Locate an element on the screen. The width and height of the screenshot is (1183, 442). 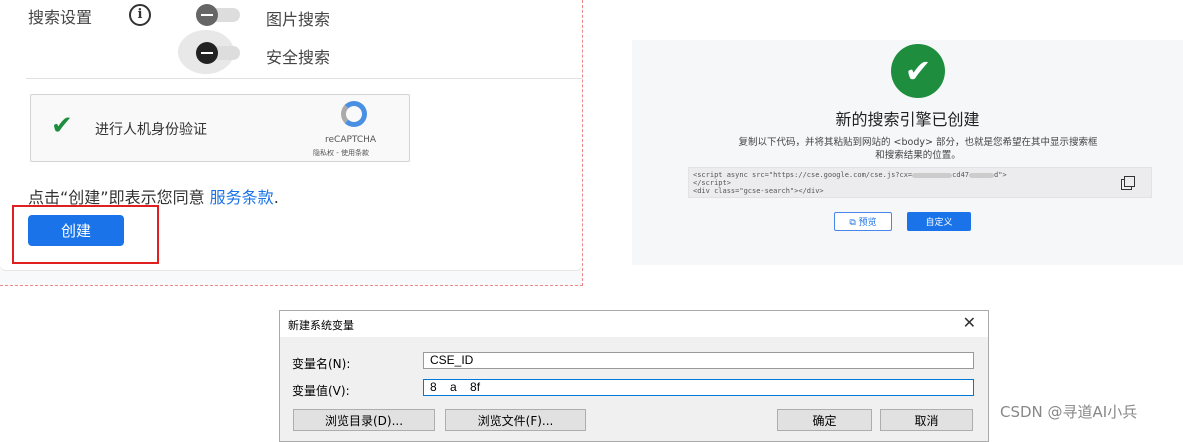
code-line-1b: cd47 is located at coordinates (961, 175).